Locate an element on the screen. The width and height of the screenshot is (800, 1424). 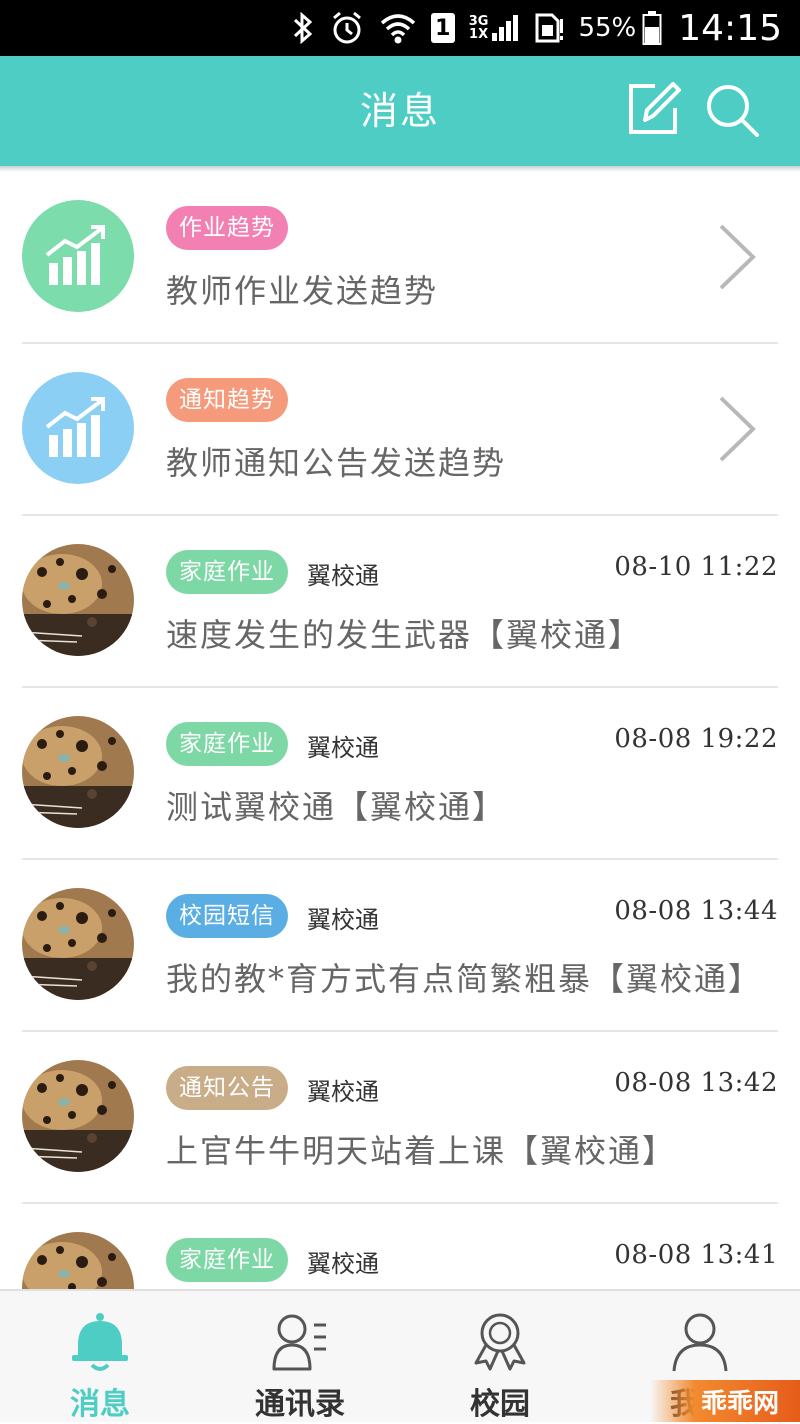
edit-icon is located at coordinates (655, 108).